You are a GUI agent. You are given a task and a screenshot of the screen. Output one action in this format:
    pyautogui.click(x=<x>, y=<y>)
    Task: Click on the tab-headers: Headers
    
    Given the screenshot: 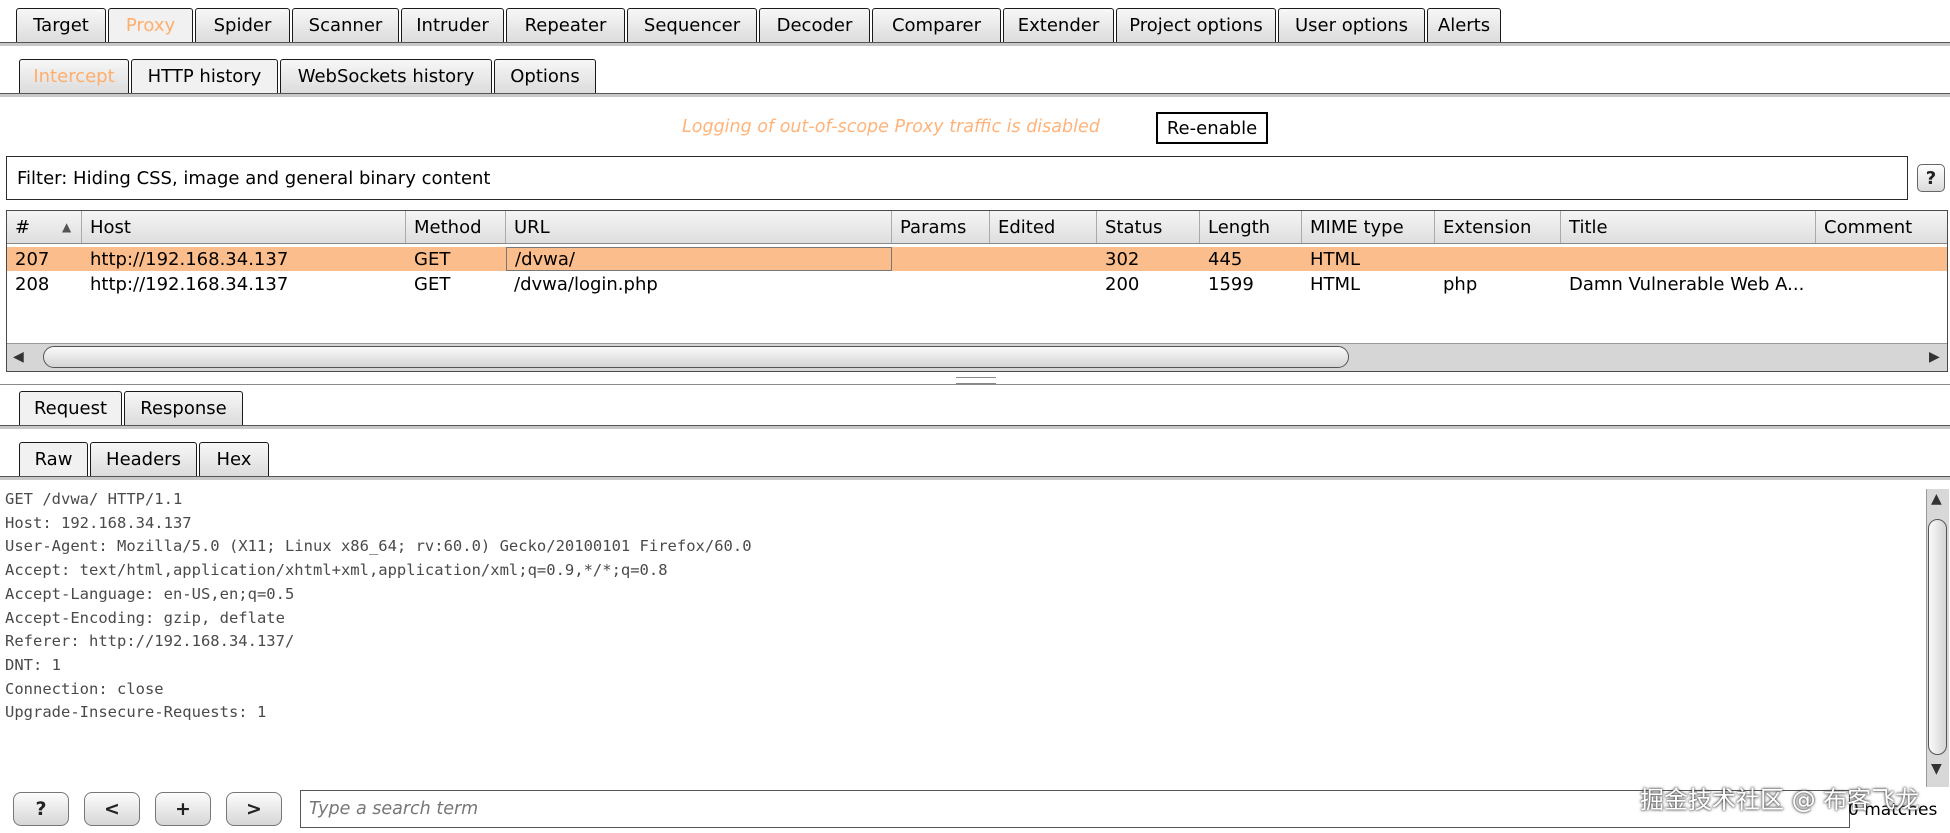 What is the action you would take?
    pyautogui.click(x=143, y=459)
    